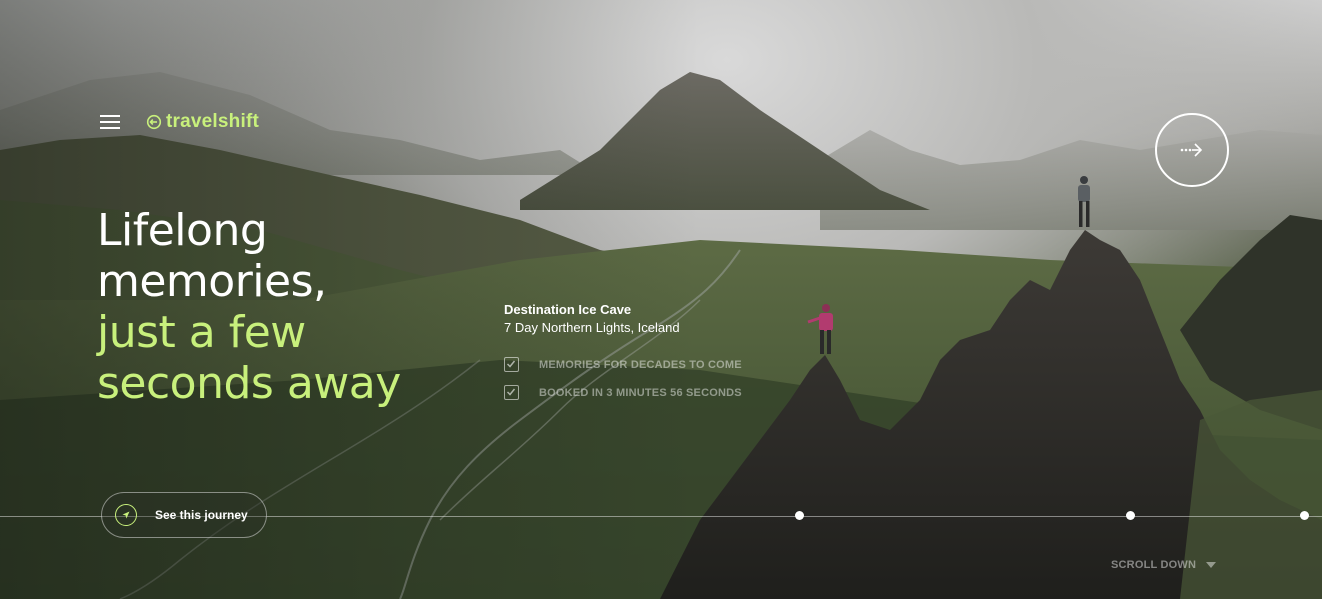  I want to click on headline-line-4: seconds away, so click(249, 383).